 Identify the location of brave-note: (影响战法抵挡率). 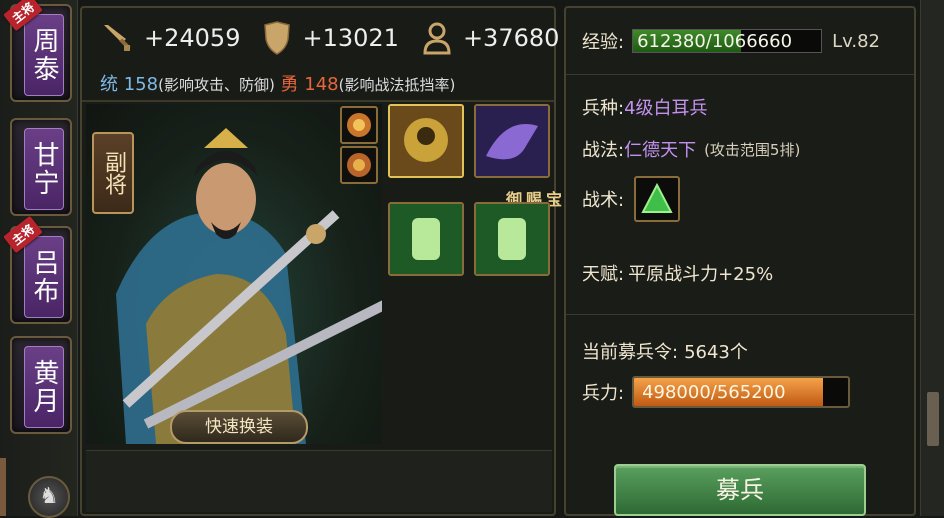
(397, 85).